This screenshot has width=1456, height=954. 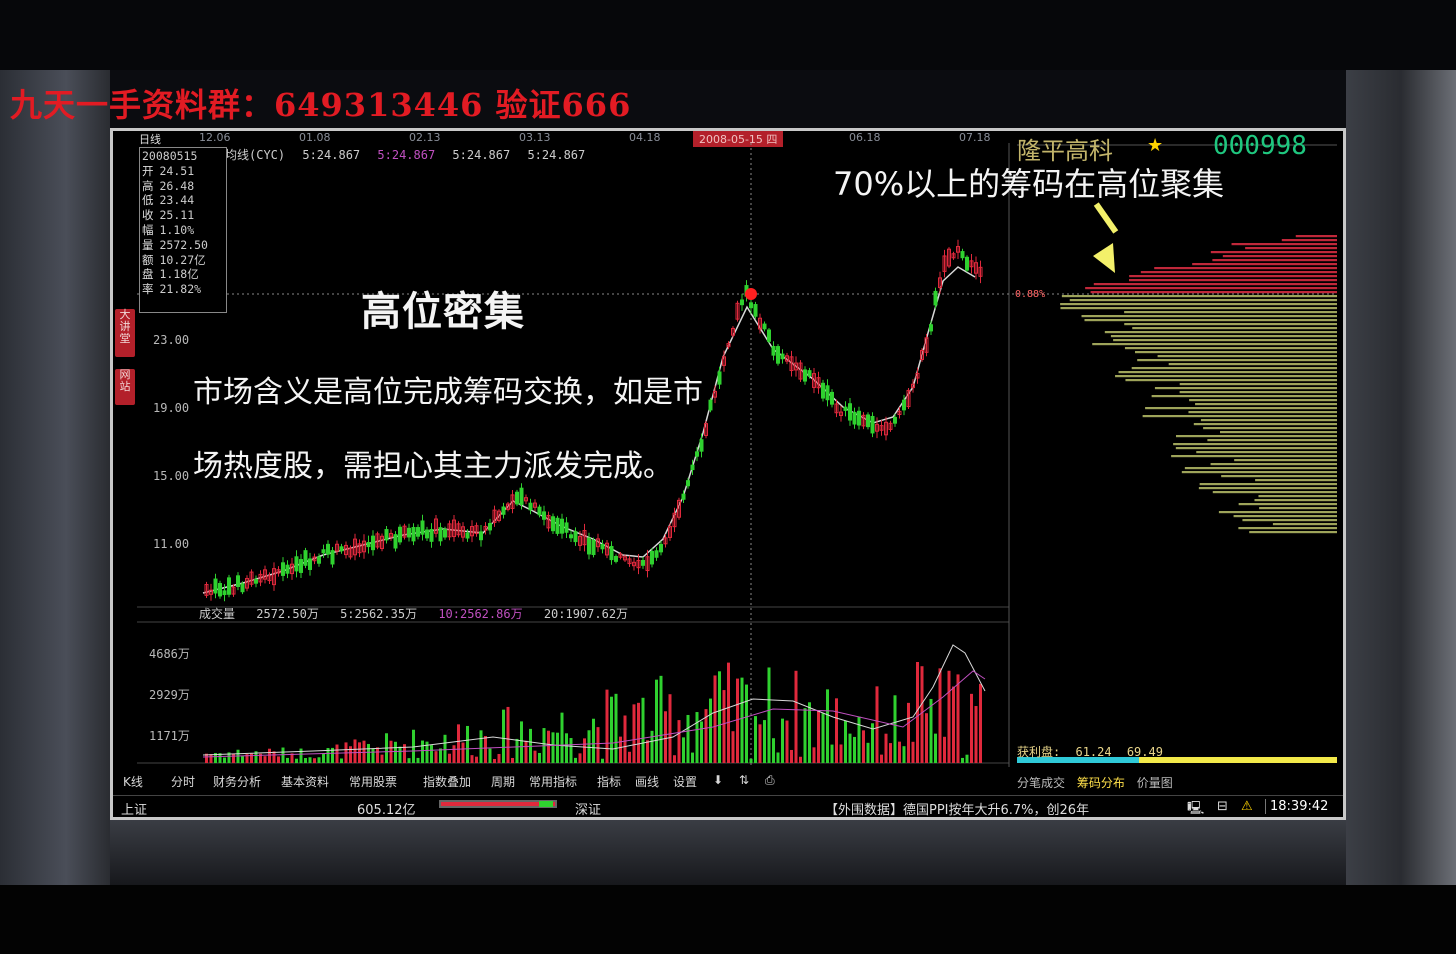 What do you see at coordinates (1222, 806) in the screenshot?
I see `chat-icon: ⊟` at bounding box center [1222, 806].